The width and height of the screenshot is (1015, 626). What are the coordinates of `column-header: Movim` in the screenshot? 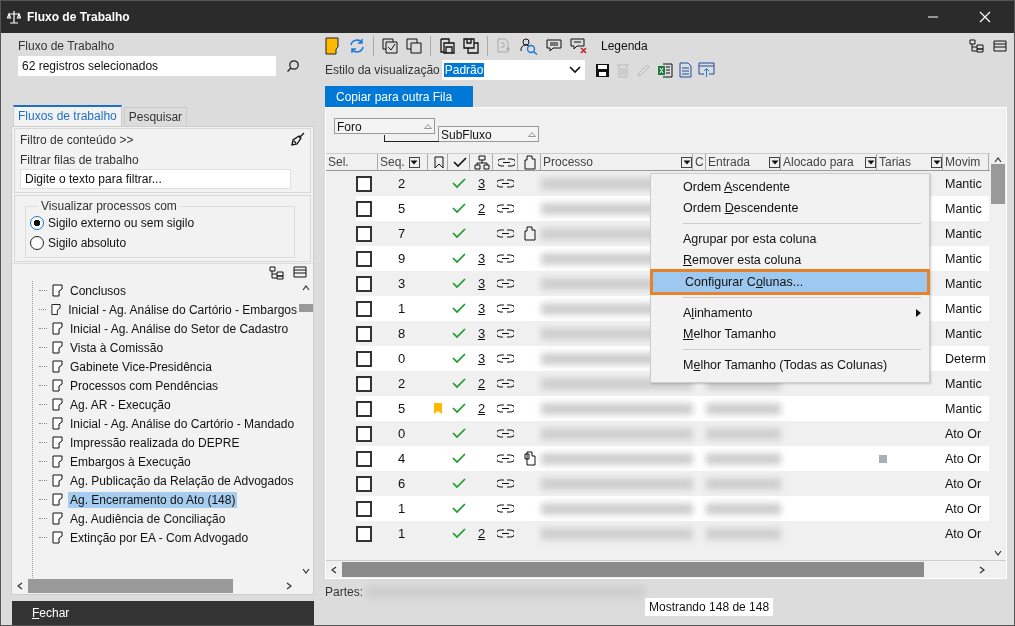 It's located at (966, 162).